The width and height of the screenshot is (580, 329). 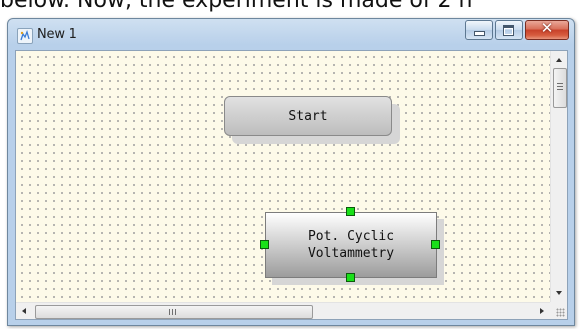 What do you see at coordinates (350, 211) in the screenshot?
I see `resize-handle-top` at bounding box center [350, 211].